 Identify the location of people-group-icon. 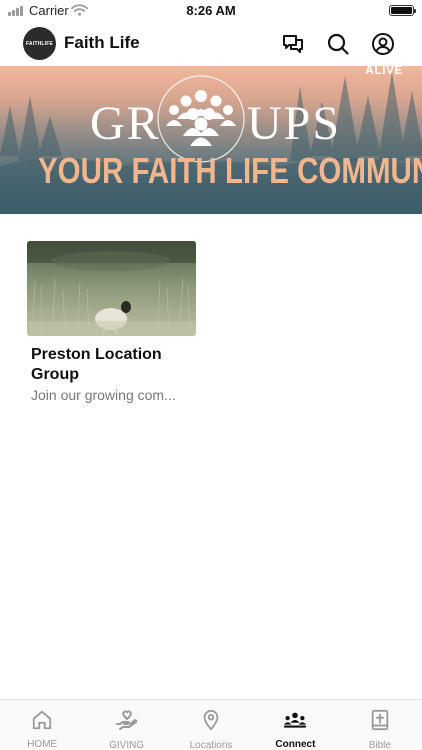
(295, 720).